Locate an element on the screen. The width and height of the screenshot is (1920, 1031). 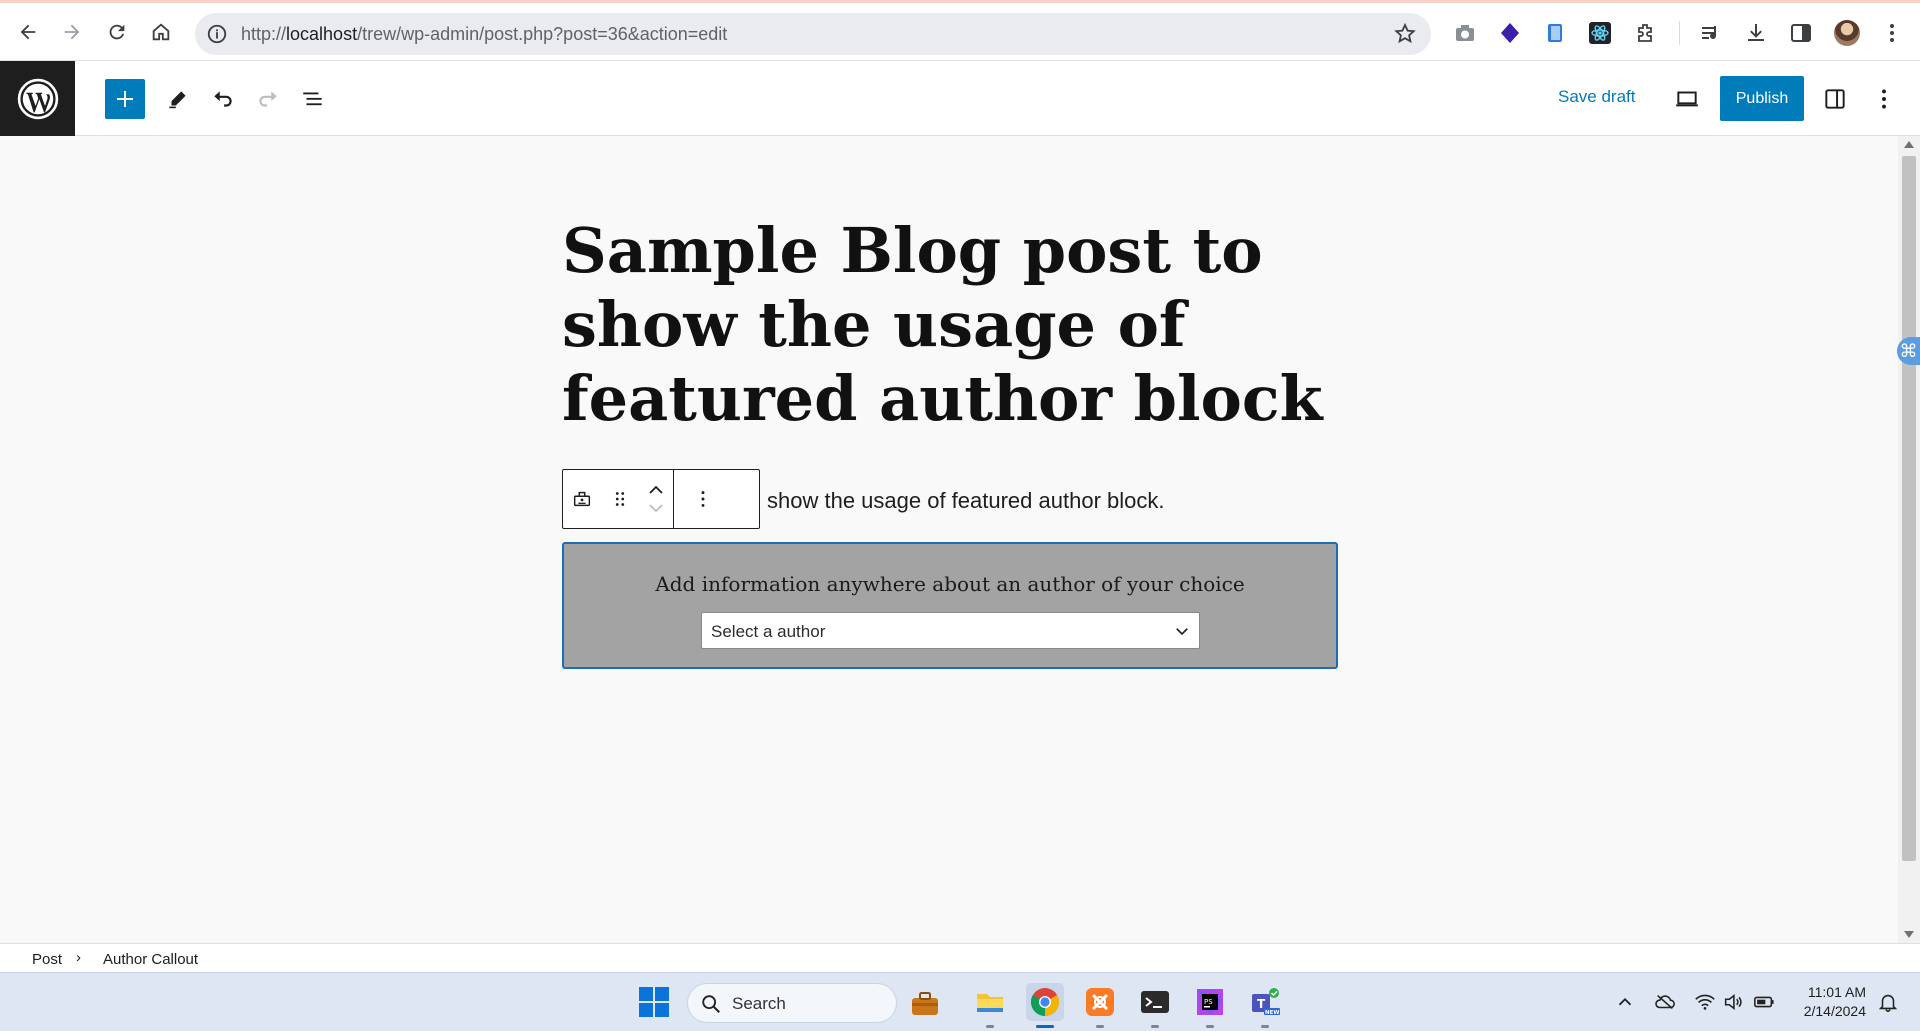
move-down-icon is located at coordinates (656, 508).